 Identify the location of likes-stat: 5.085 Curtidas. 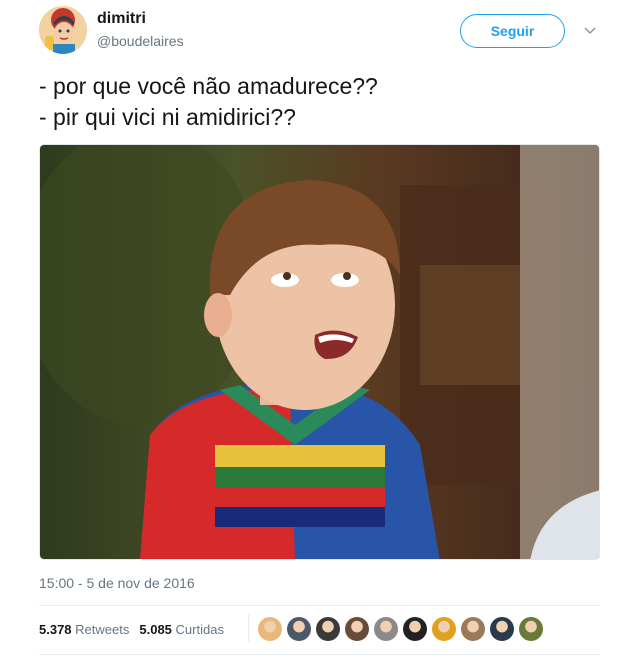
(181, 629).